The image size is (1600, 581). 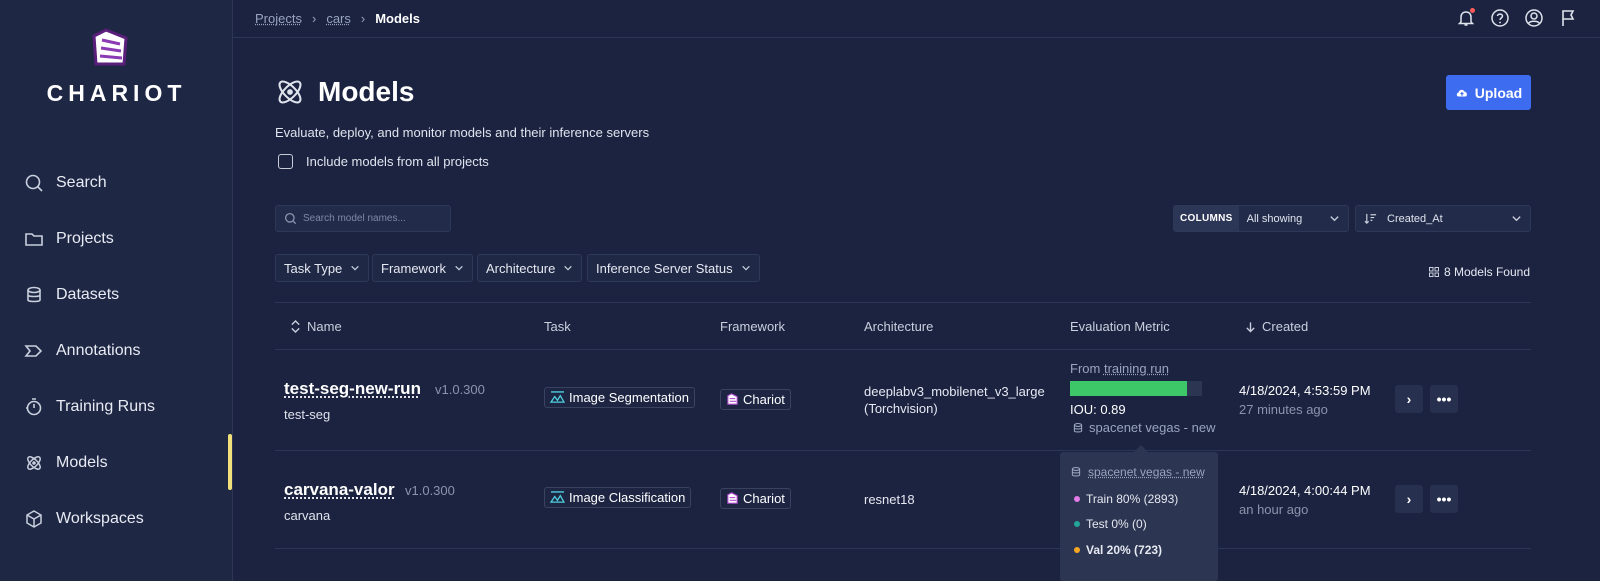 I want to click on columns-select: COLUMNS All showing, so click(x=1261, y=218).